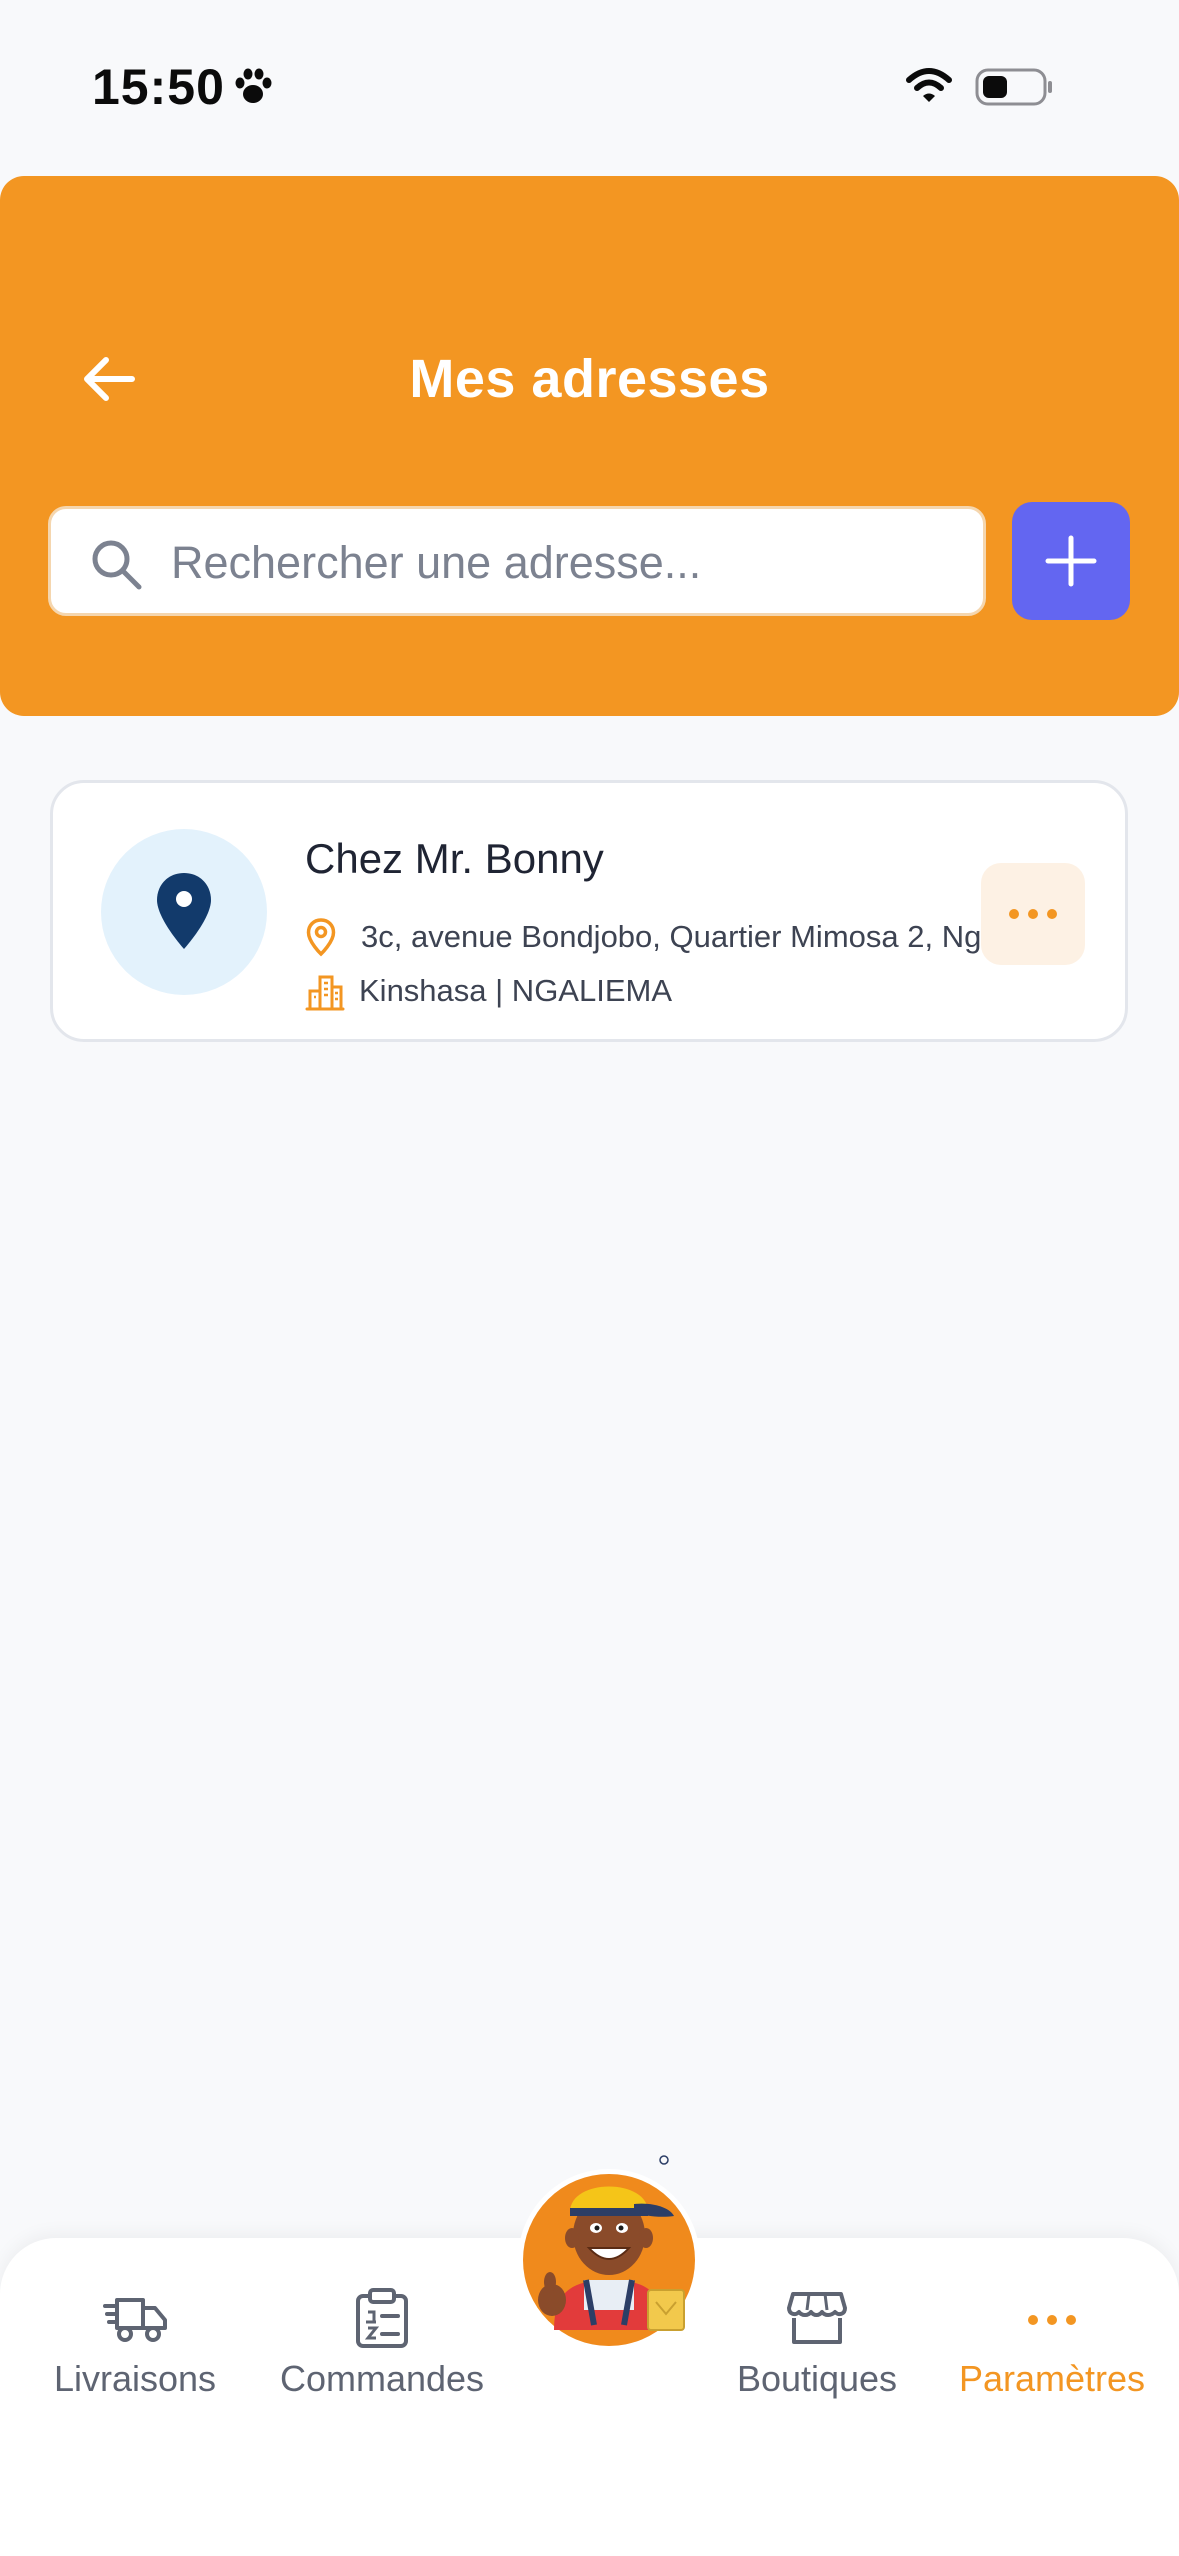 Image resolution: width=1179 pixels, height=2556 pixels. Describe the element at coordinates (321, 937) in the screenshot. I see `map-pin-outline-icon` at that location.